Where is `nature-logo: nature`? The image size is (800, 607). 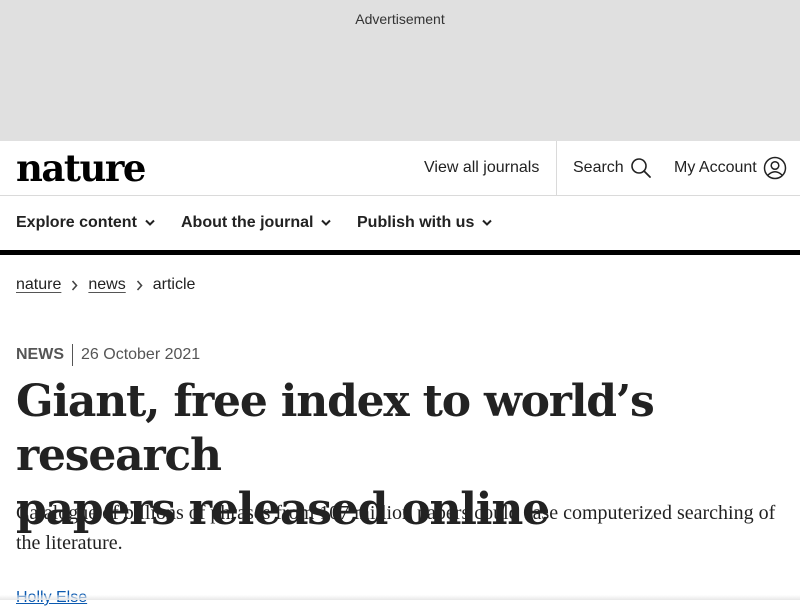 nature-logo: nature is located at coordinates (81, 168).